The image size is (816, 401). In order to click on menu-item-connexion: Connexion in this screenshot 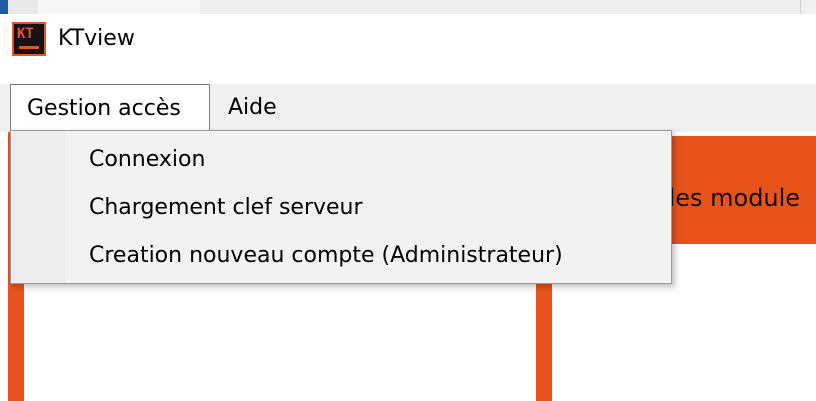, I will do `click(147, 159)`.